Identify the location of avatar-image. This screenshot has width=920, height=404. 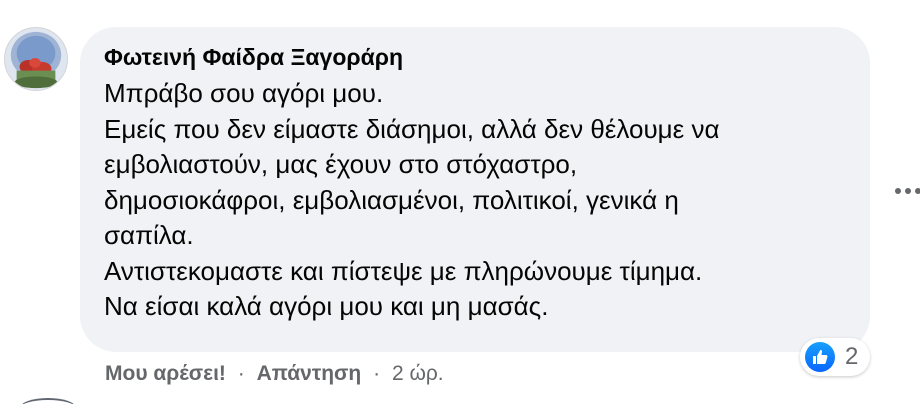
(36, 59).